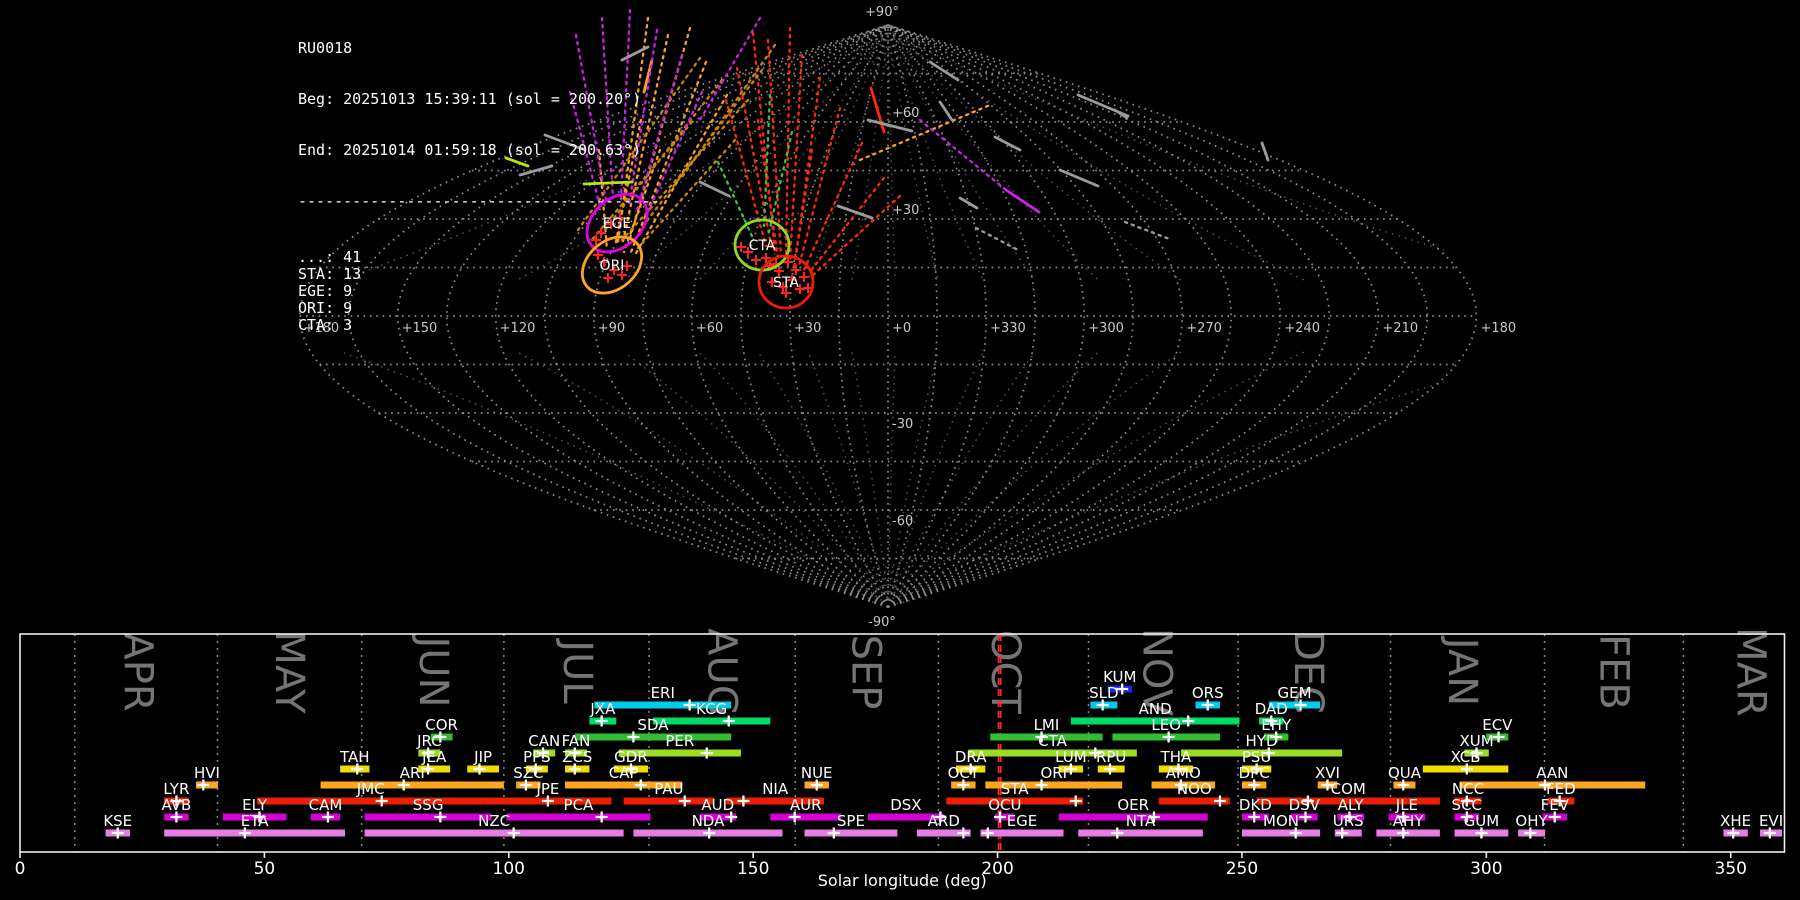 The height and width of the screenshot is (900, 1800). Describe the element at coordinates (1750, 672) in the screenshot. I see `month-label-MAR: MAR` at that location.